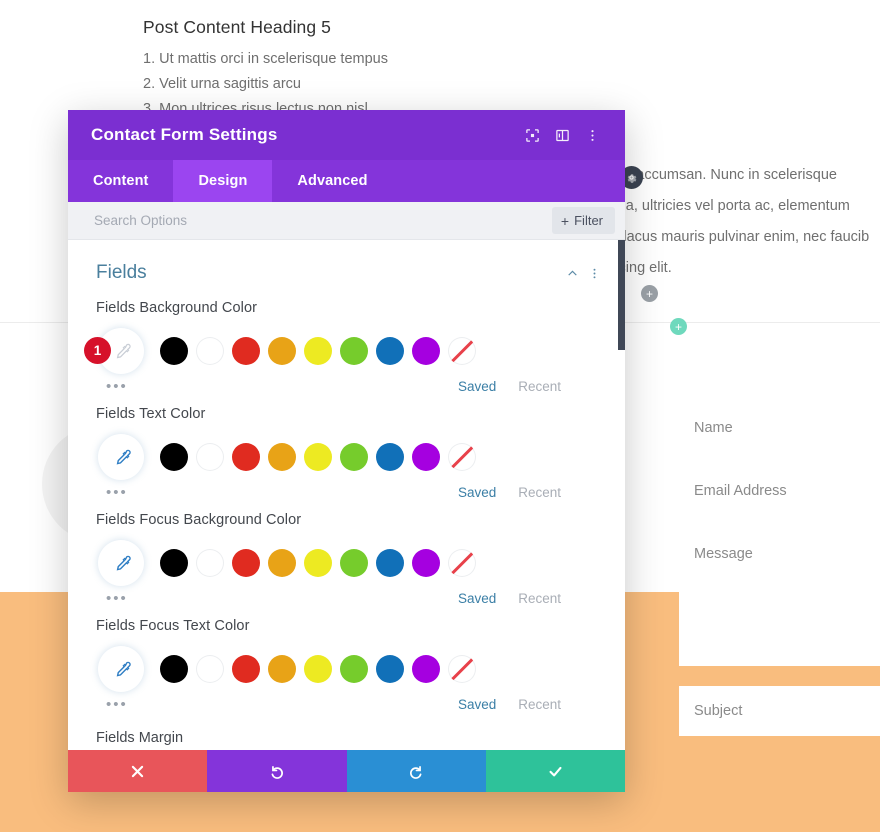 The width and height of the screenshot is (880, 832). Describe the element at coordinates (416, 771) in the screenshot. I see `redo-button` at that location.